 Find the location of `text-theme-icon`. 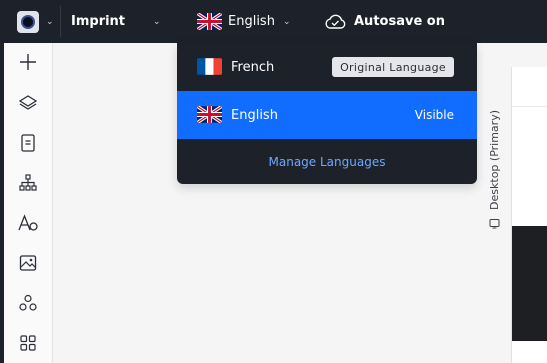

text-theme-icon is located at coordinates (28, 223).